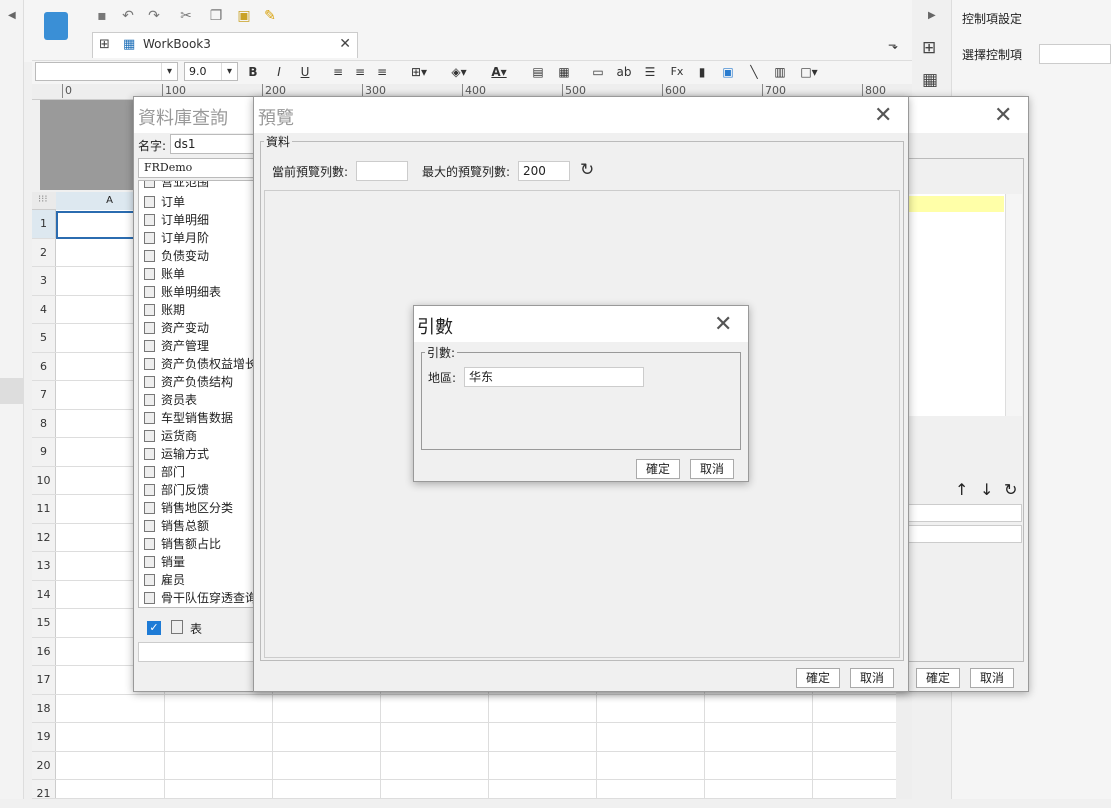 The height and width of the screenshot is (808, 1111). Describe the element at coordinates (196, 400) in the screenshot. I see `list-item: 资员表` at that location.